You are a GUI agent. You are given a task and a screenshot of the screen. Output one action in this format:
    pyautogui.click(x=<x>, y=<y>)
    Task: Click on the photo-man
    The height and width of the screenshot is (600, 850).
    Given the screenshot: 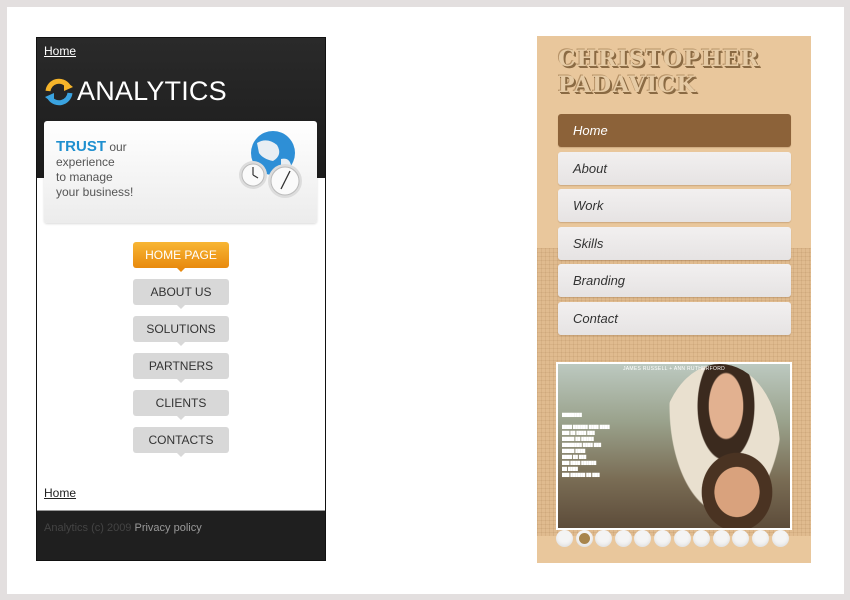 What is the action you would take?
    pyautogui.click(x=737, y=485)
    